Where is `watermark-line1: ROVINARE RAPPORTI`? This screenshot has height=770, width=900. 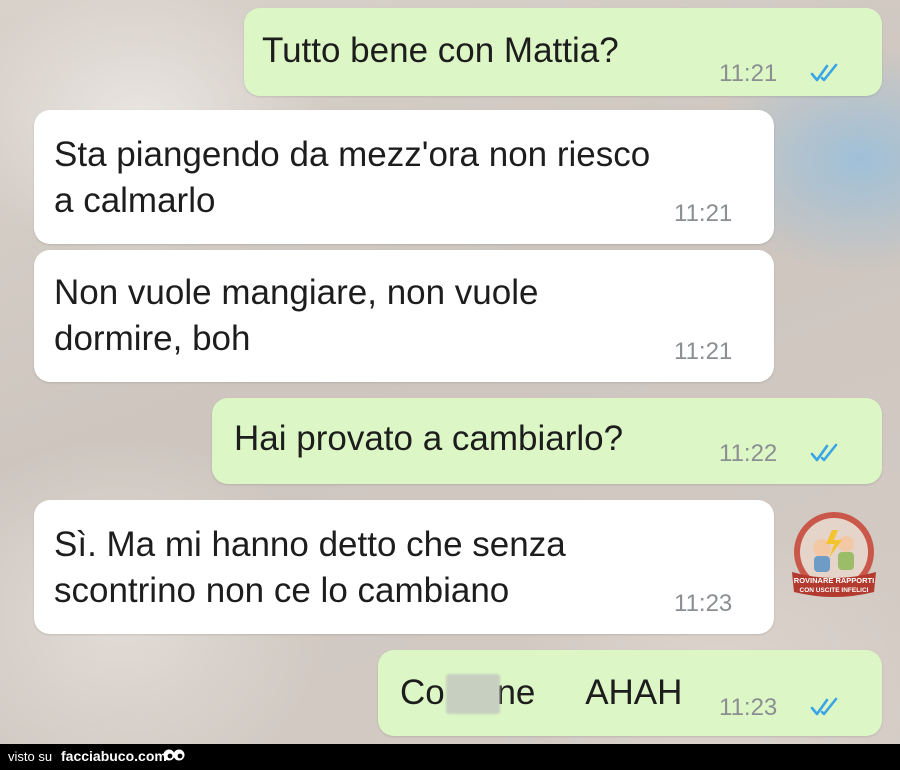 watermark-line1: ROVINARE RAPPORTI is located at coordinates (834, 580).